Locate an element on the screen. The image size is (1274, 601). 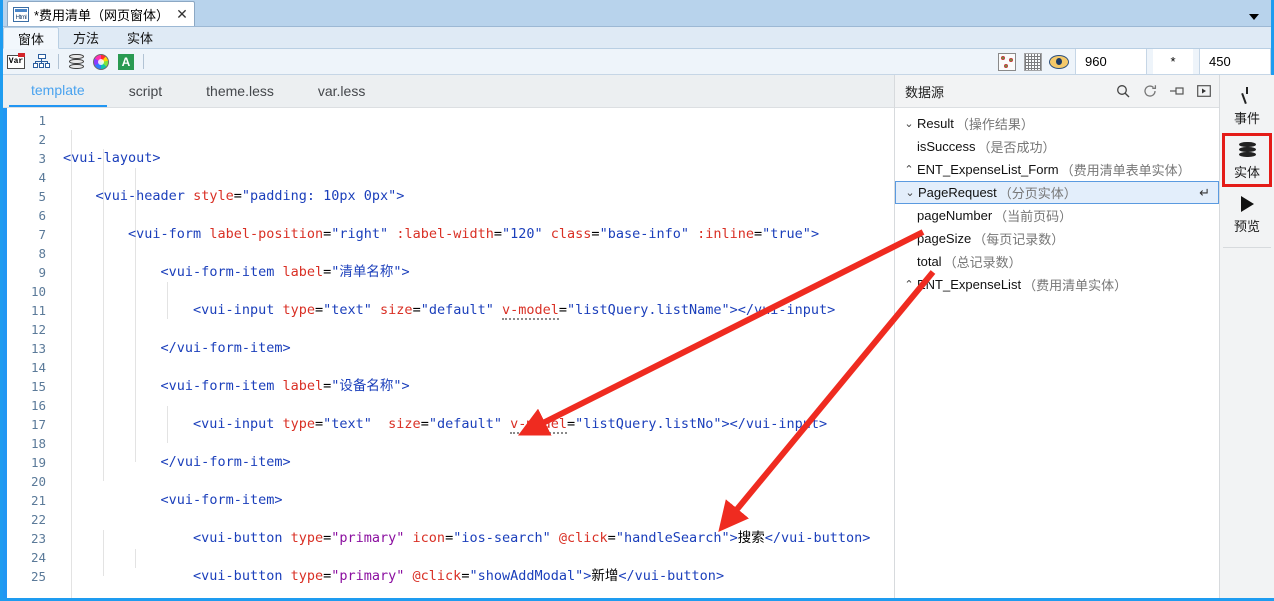
line-number: 12 is located at coordinates (38, 329).